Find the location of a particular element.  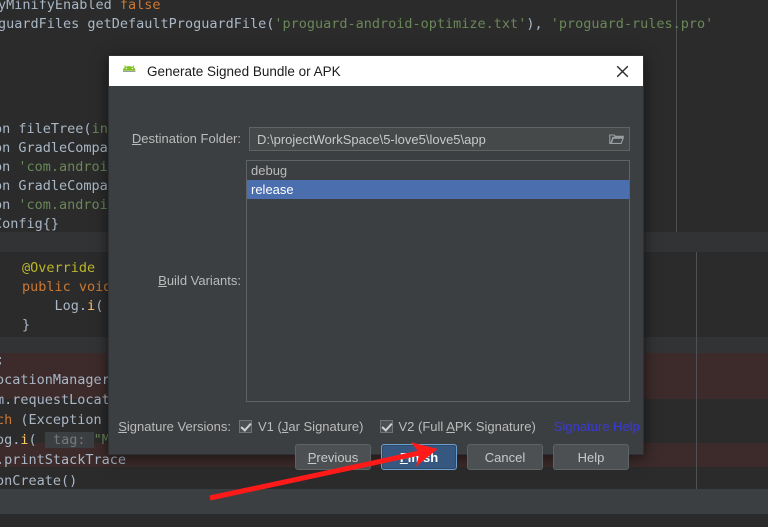

code-token: .requestLocat is located at coordinates (57, 400).